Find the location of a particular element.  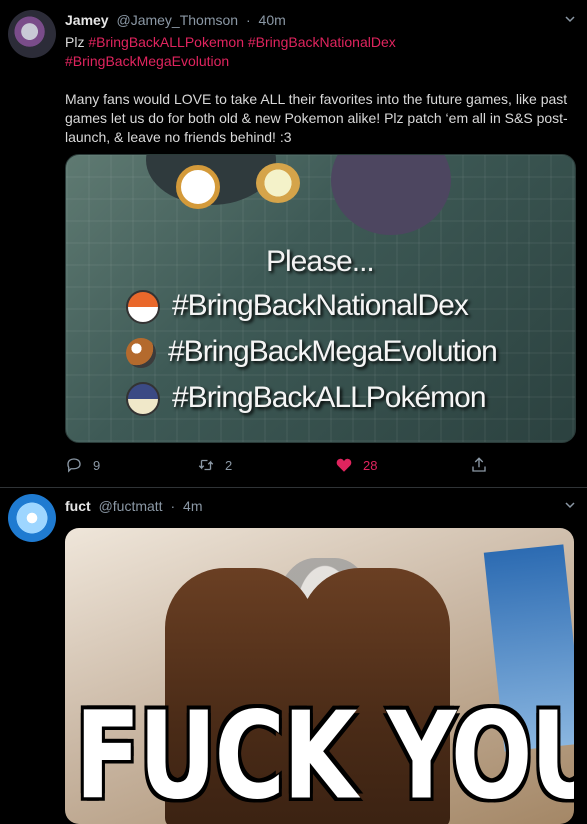

retweet-count: 2 is located at coordinates (229, 465).